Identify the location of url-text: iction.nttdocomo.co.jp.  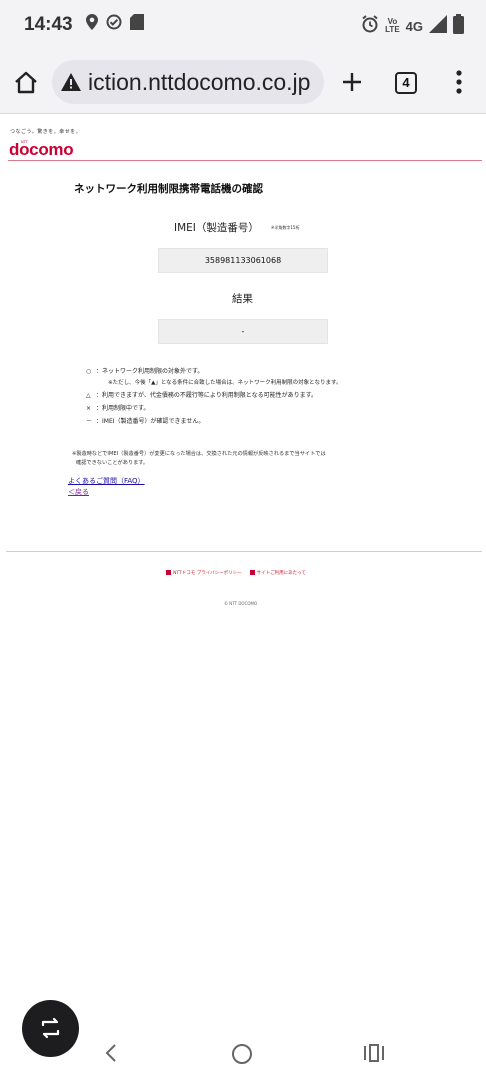
(199, 82).